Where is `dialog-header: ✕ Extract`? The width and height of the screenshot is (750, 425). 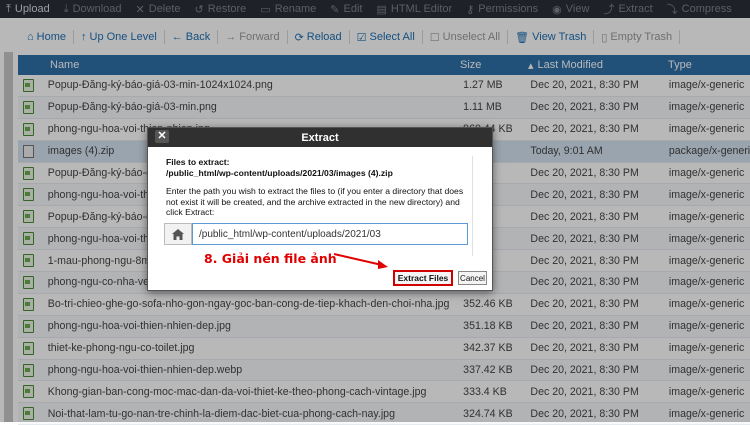 dialog-header: ✕ Extract is located at coordinates (320, 137).